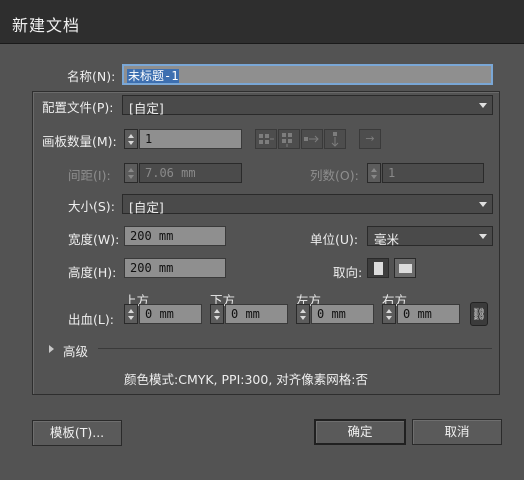  I want to click on width-input: 200 mm, so click(175, 236).